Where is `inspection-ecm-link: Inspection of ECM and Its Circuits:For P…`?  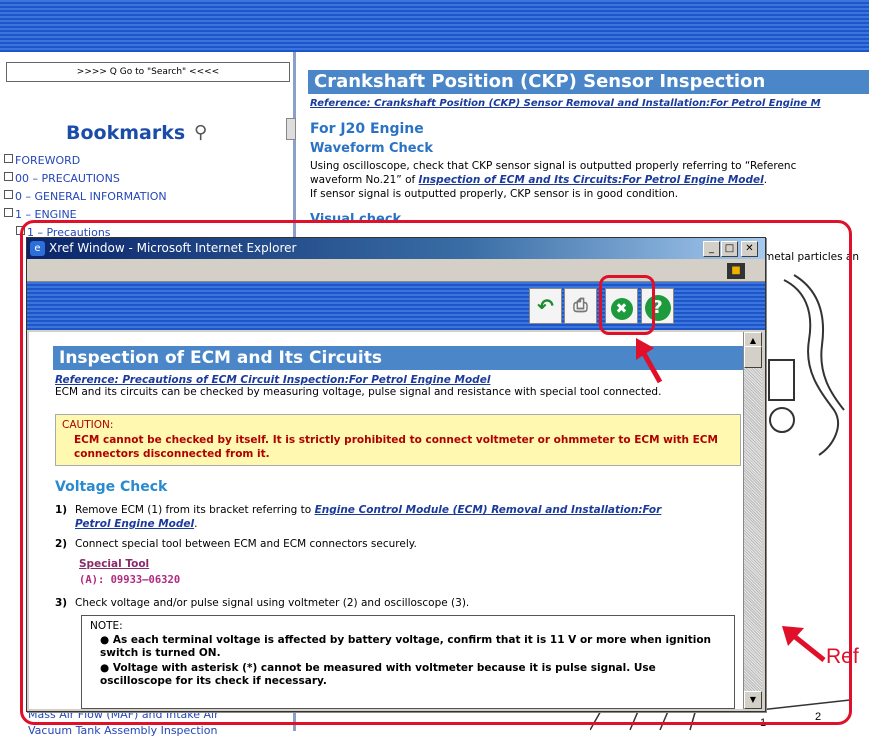 inspection-ecm-link: Inspection of ECM and Its Circuits:For P… is located at coordinates (591, 180).